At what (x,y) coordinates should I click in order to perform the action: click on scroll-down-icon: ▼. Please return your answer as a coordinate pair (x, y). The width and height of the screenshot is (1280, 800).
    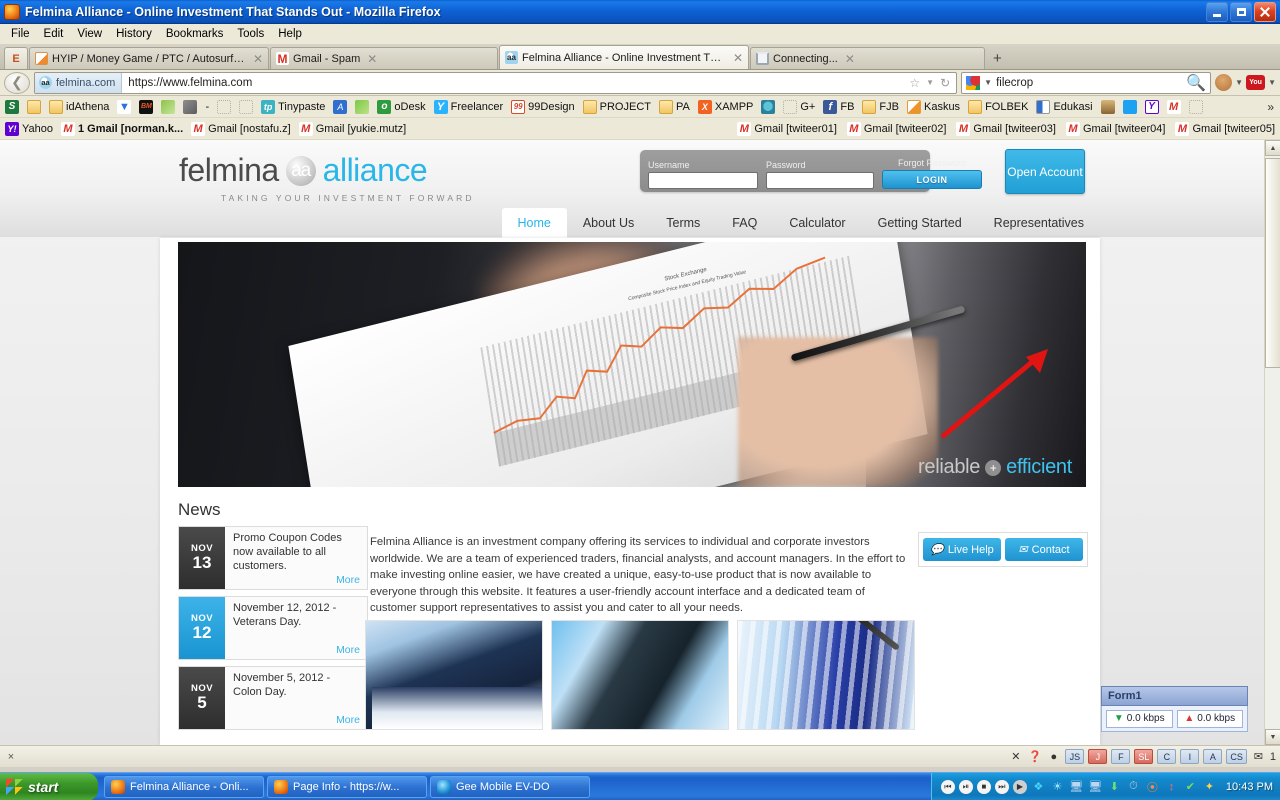
    Looking at the image, I should click on (1272, 737).